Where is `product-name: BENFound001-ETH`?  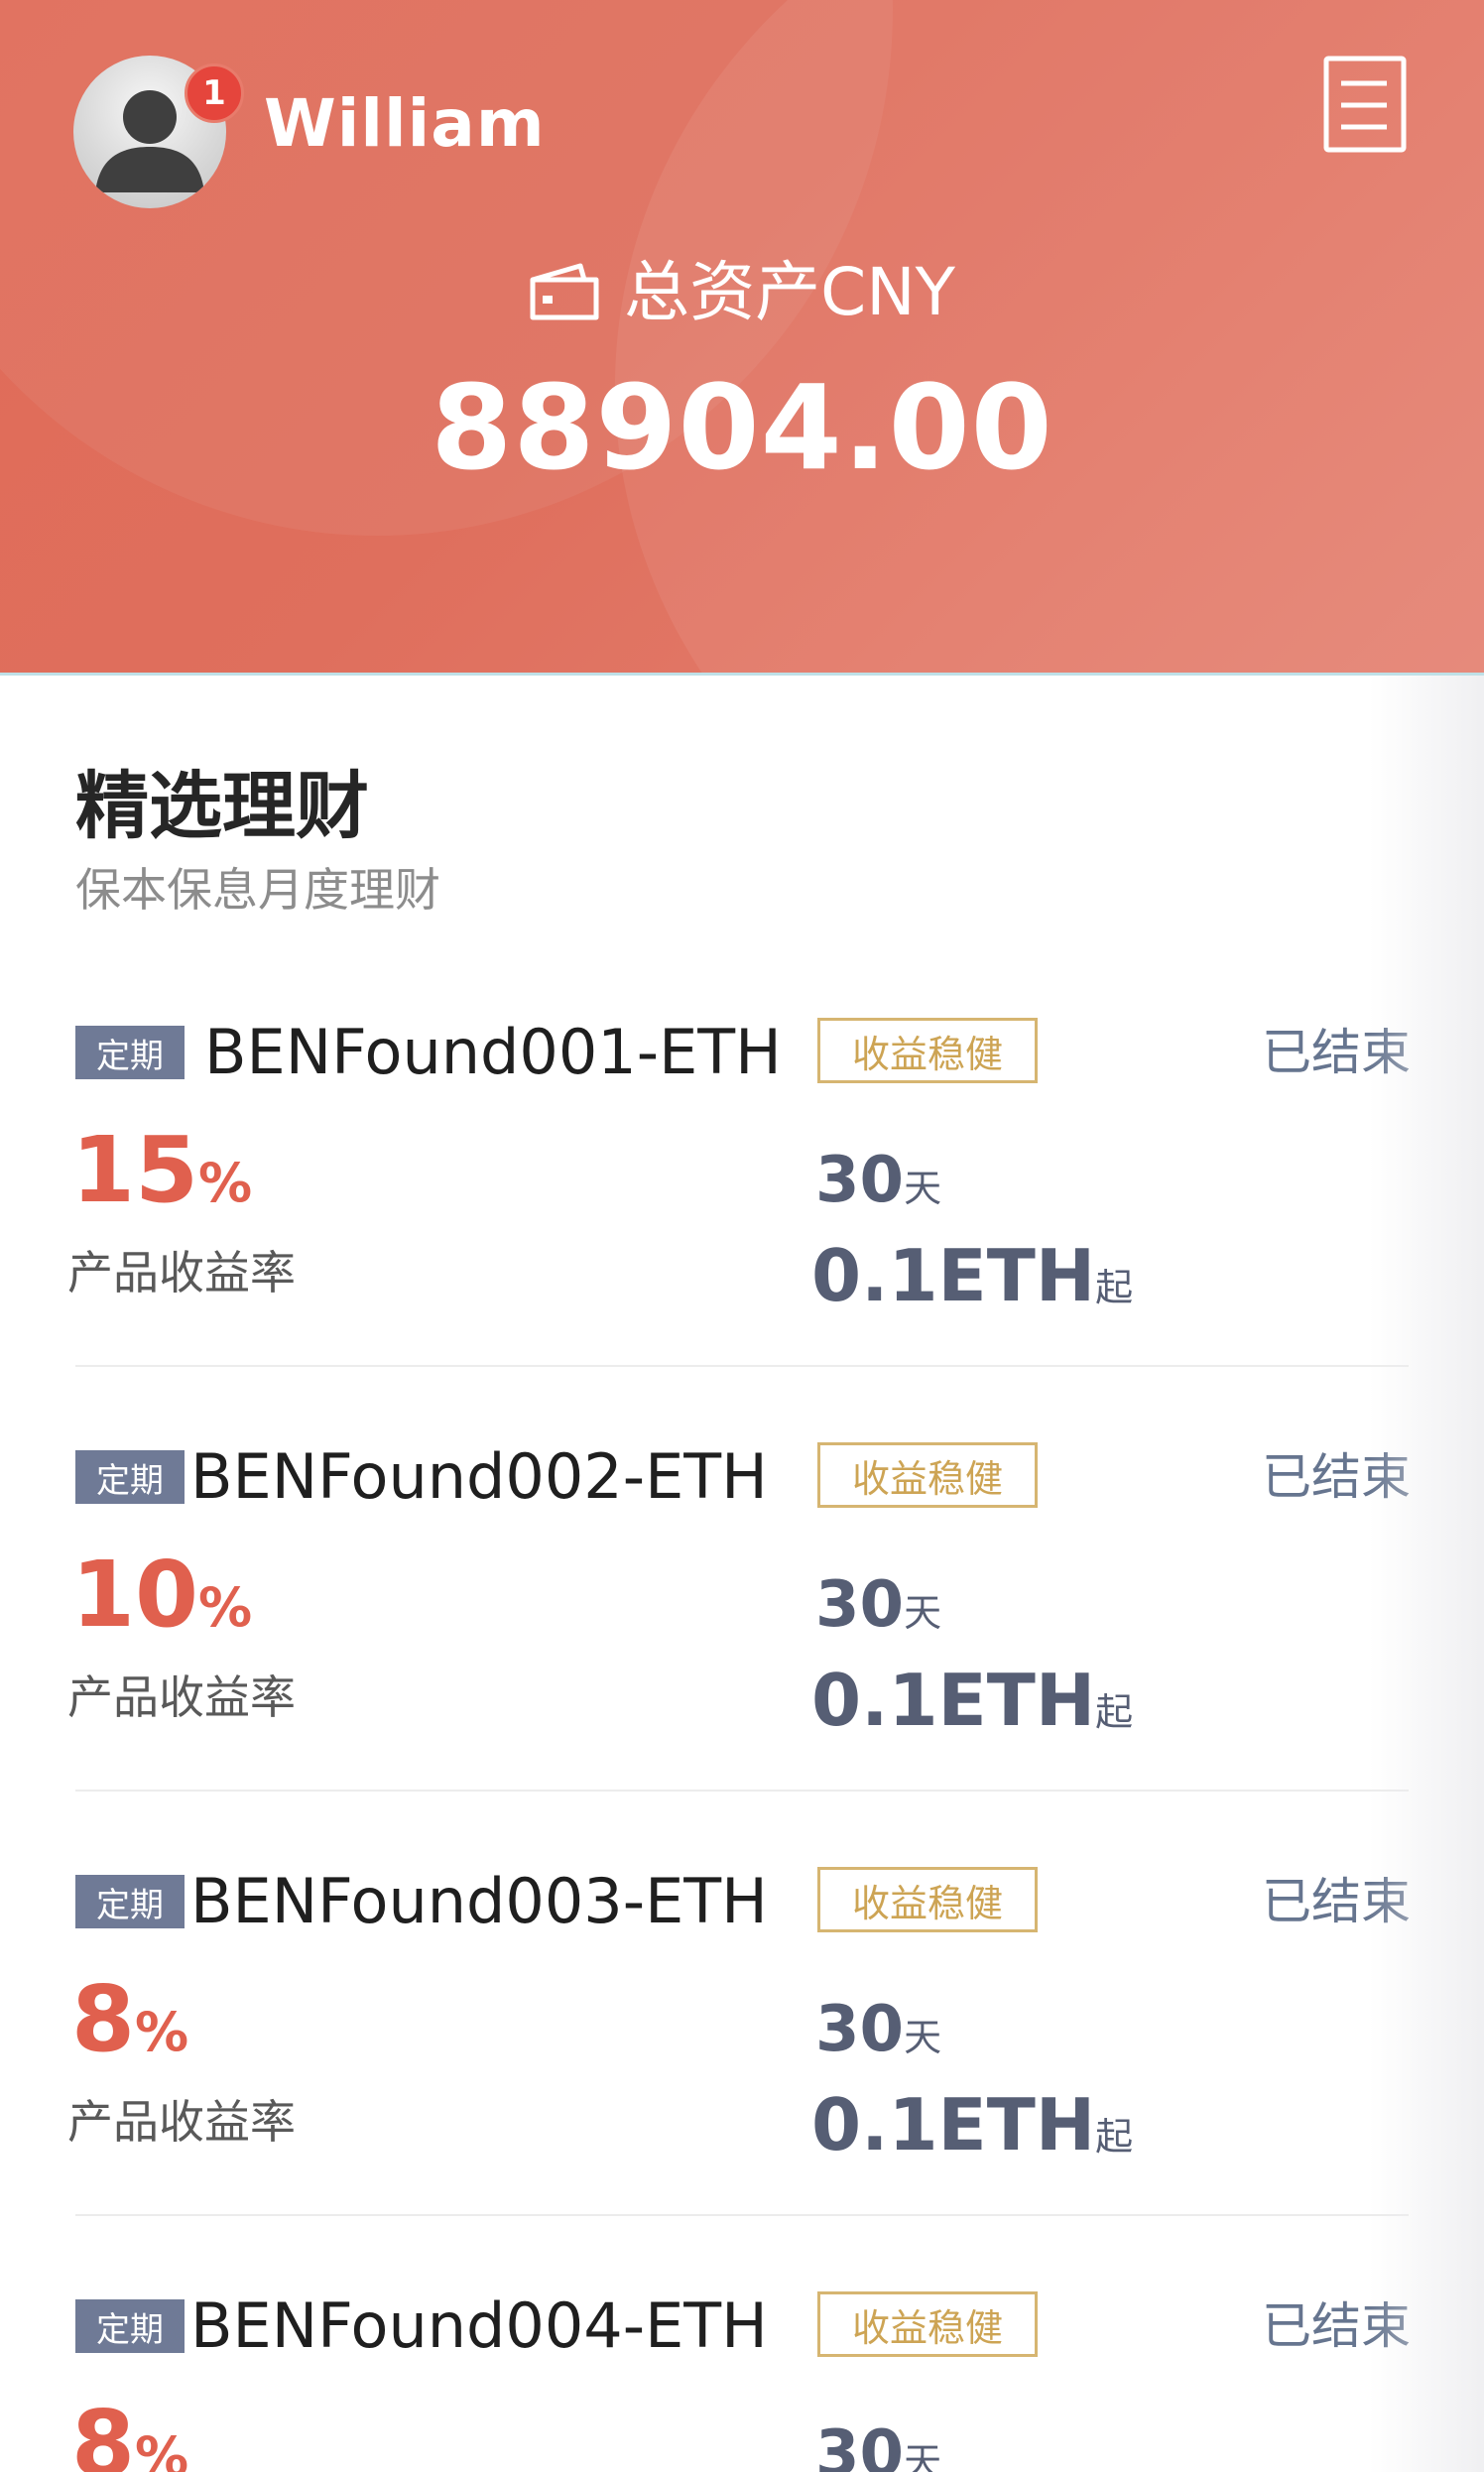
product-name: BENFound001-ETH is located at coordinates (493, 1052).